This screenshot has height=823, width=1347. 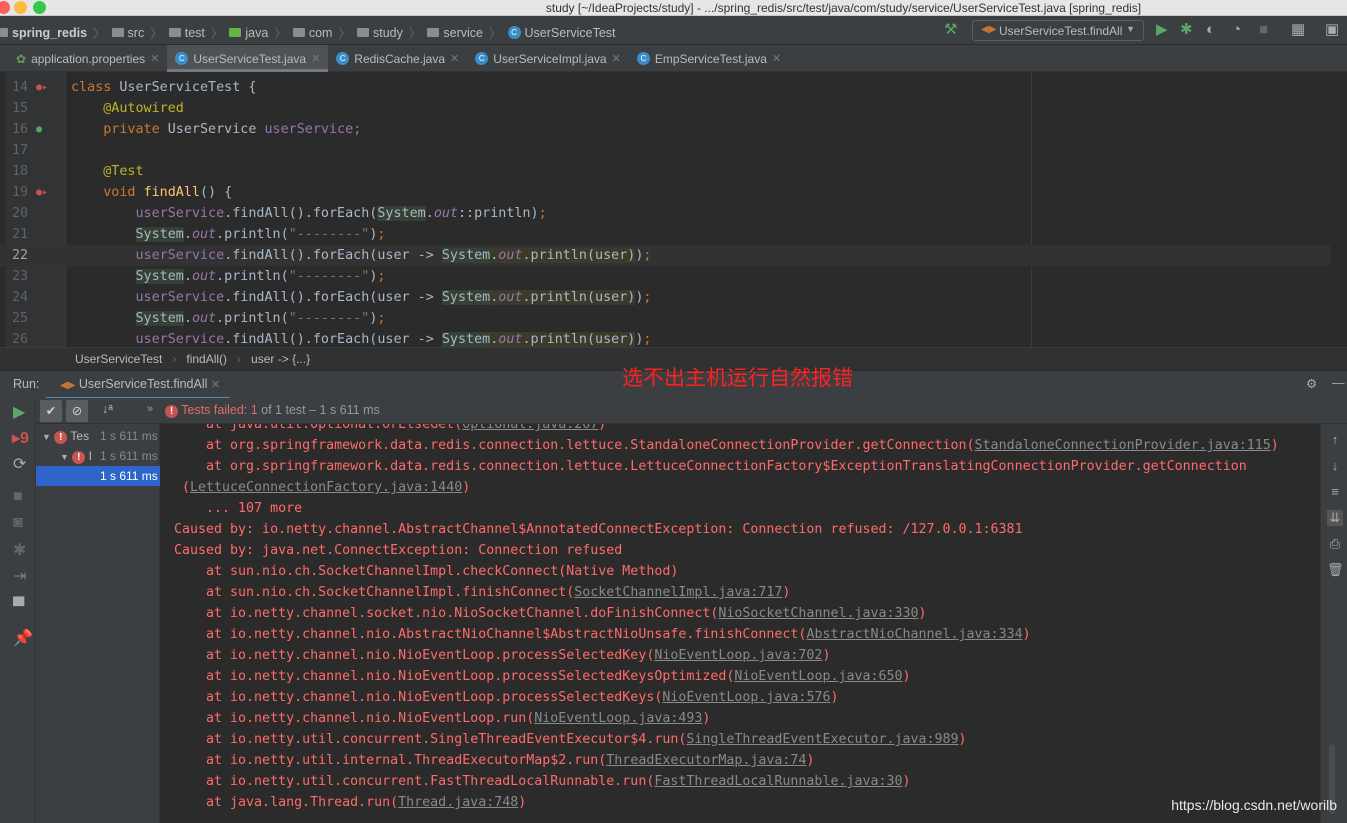 I want to click on soft-wrap-icon: ≡, so click(x=1335, y=492).